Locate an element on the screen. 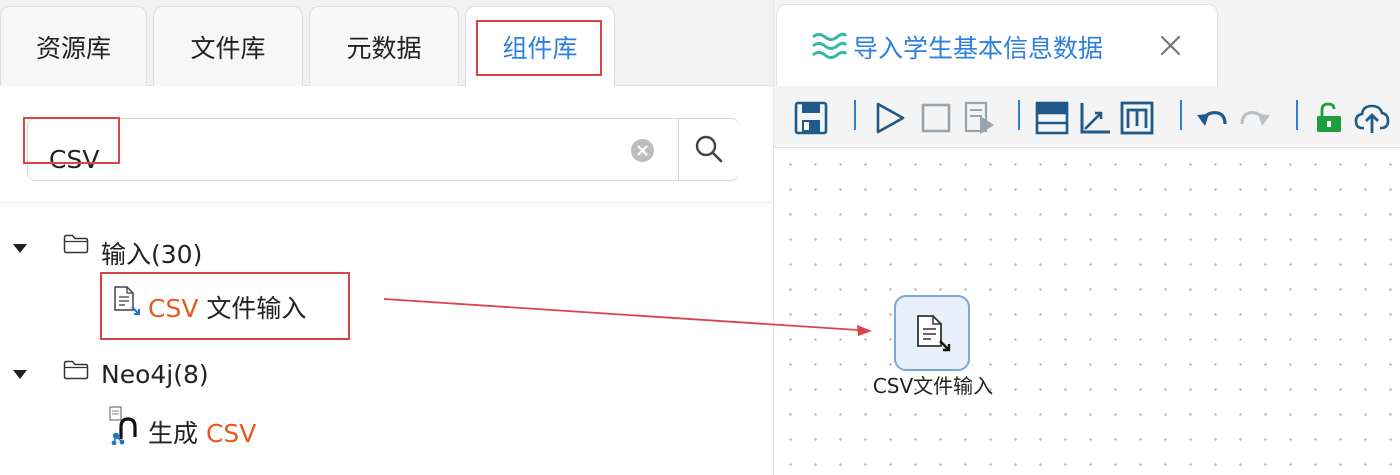  library-tab-bar: 资源库 文件库 元数据 组件库 is located at coordinates (386, 43).